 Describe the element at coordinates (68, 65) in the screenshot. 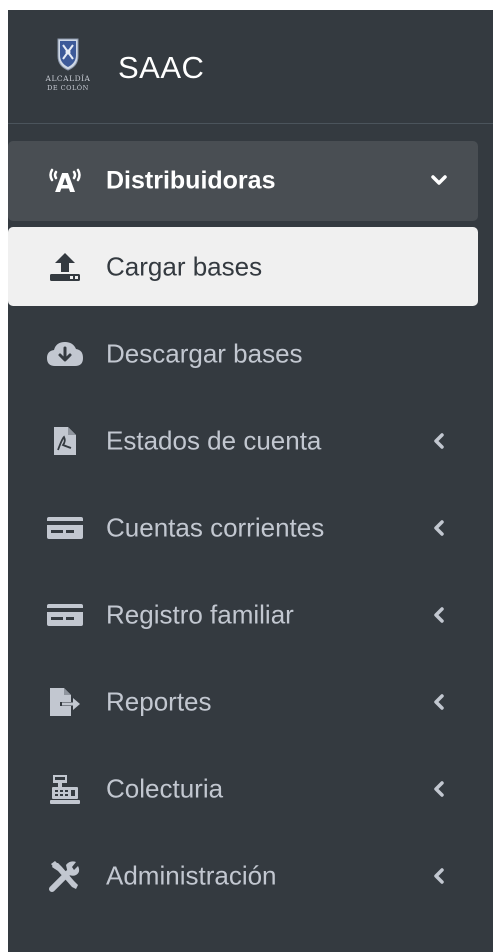

I see `alcaldia-logo-icon: ALCALDÍA DE COLÓN` at that location.